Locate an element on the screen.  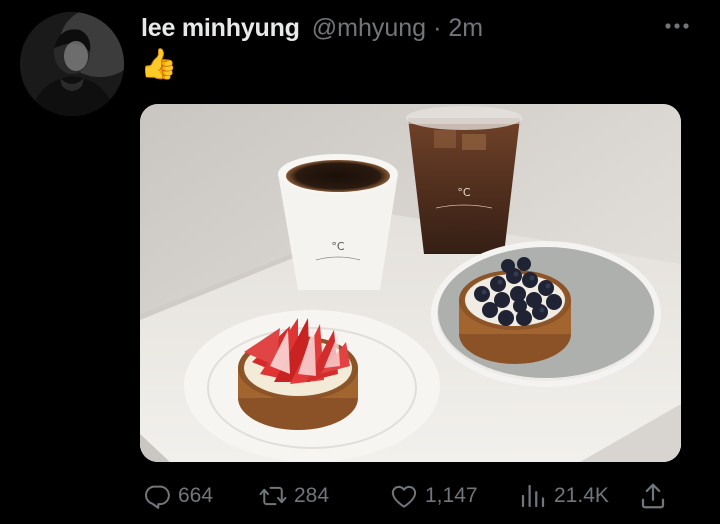
like-button: 1,147 is located at coordinates (433, 496).